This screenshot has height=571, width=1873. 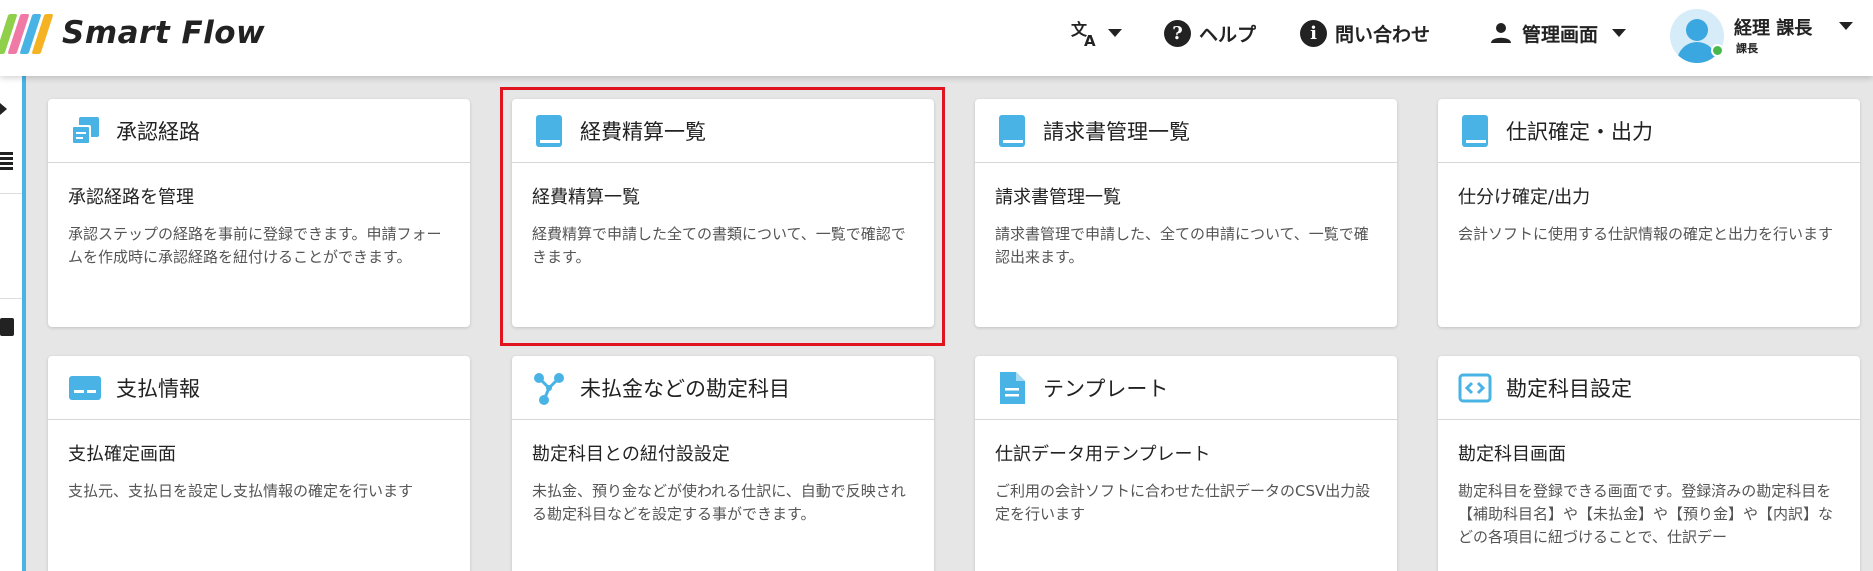 What do you see at coordinates (1569, 388) in the screenshot?
I see `card-title: 勘定科目設定` at bounding box center [1569, 388].